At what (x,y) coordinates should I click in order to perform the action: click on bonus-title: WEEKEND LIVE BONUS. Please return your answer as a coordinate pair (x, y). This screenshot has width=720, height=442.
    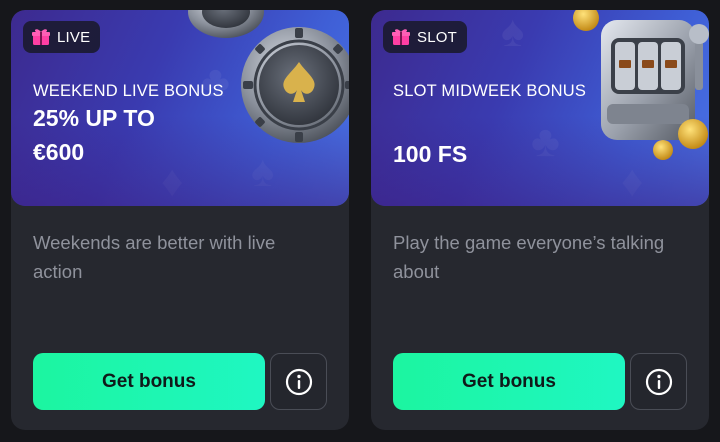
    Looking at the image, I should click on (128, 91).